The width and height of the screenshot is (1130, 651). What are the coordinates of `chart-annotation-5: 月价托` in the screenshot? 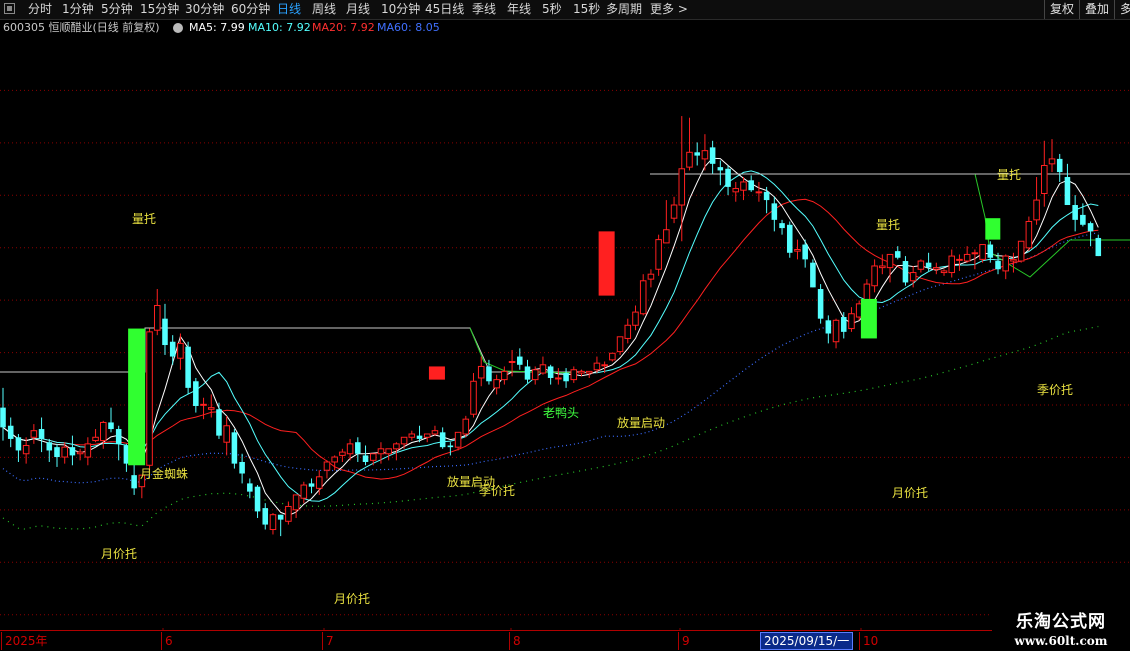 It's located at (910, 493).